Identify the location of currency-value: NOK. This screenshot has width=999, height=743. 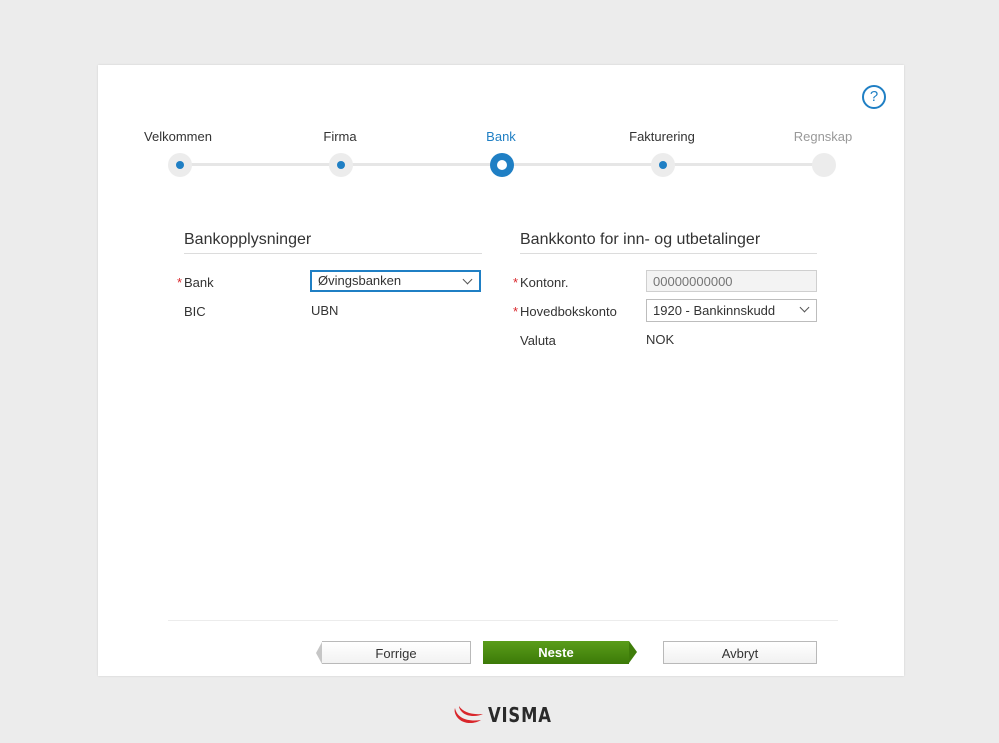
(660, 339).